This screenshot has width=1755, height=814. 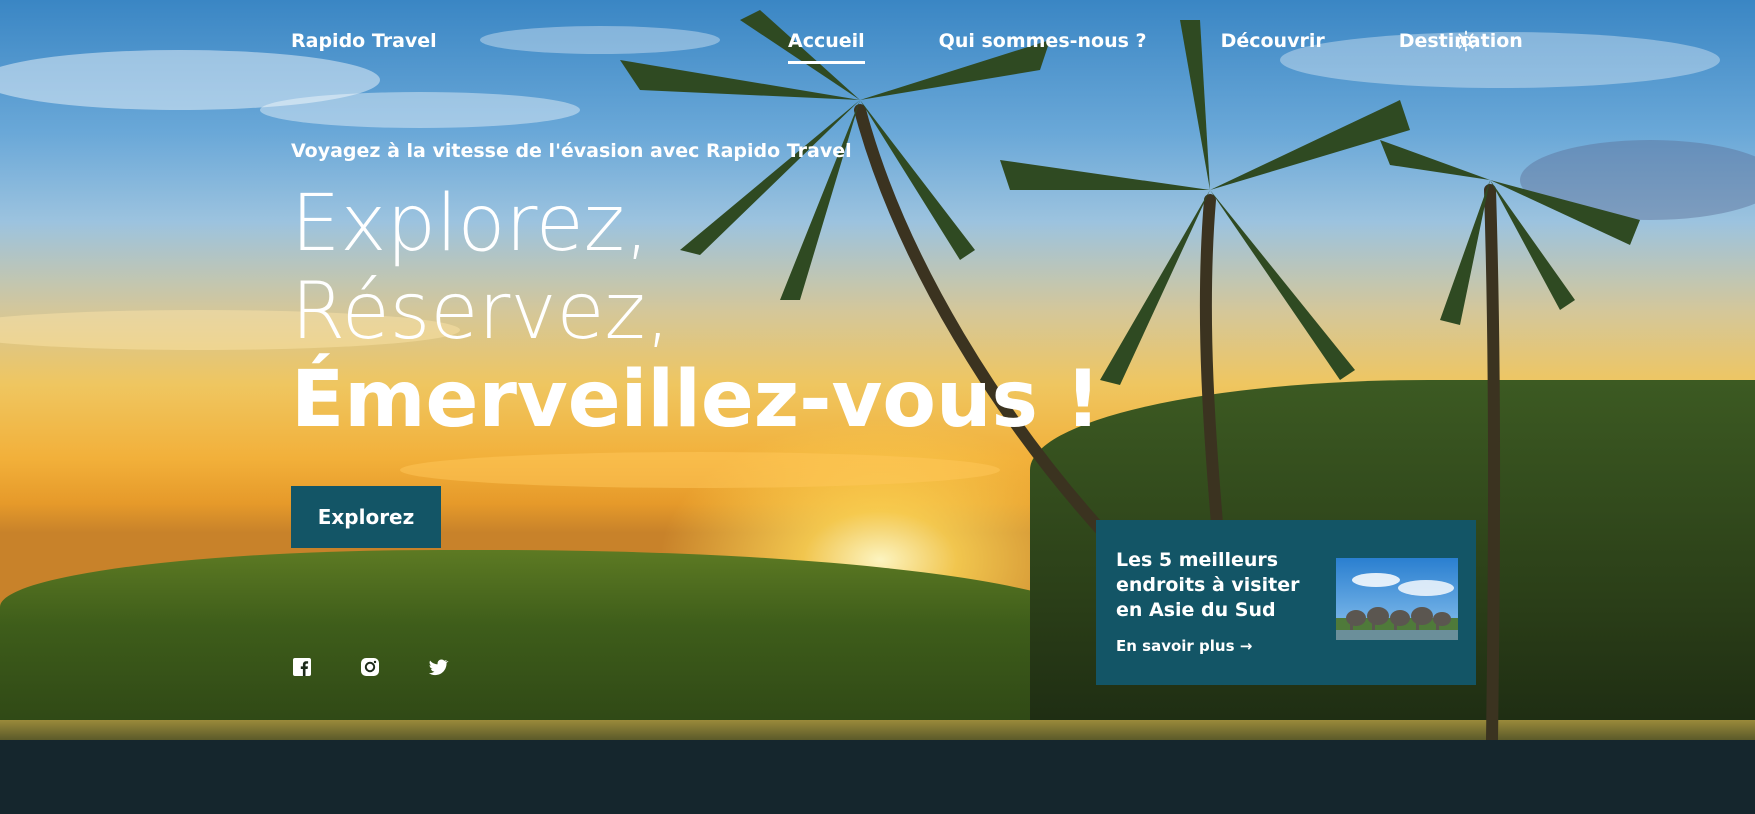 I want to click on instagram-icon, so click(x=370, y=667).